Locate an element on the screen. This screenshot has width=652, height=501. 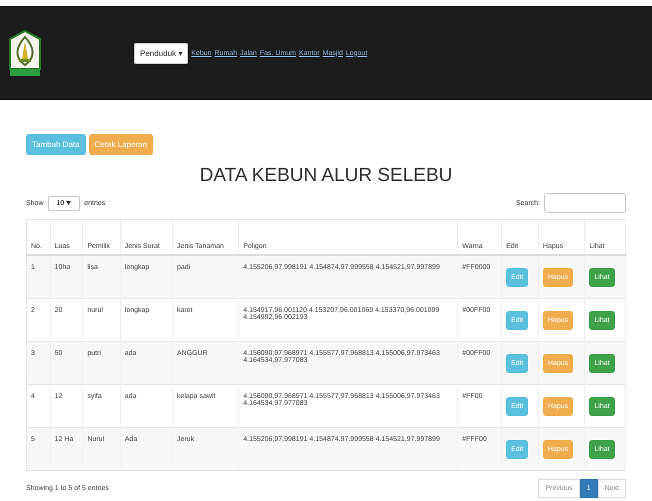
search-field is located at coordinates (585, 203).